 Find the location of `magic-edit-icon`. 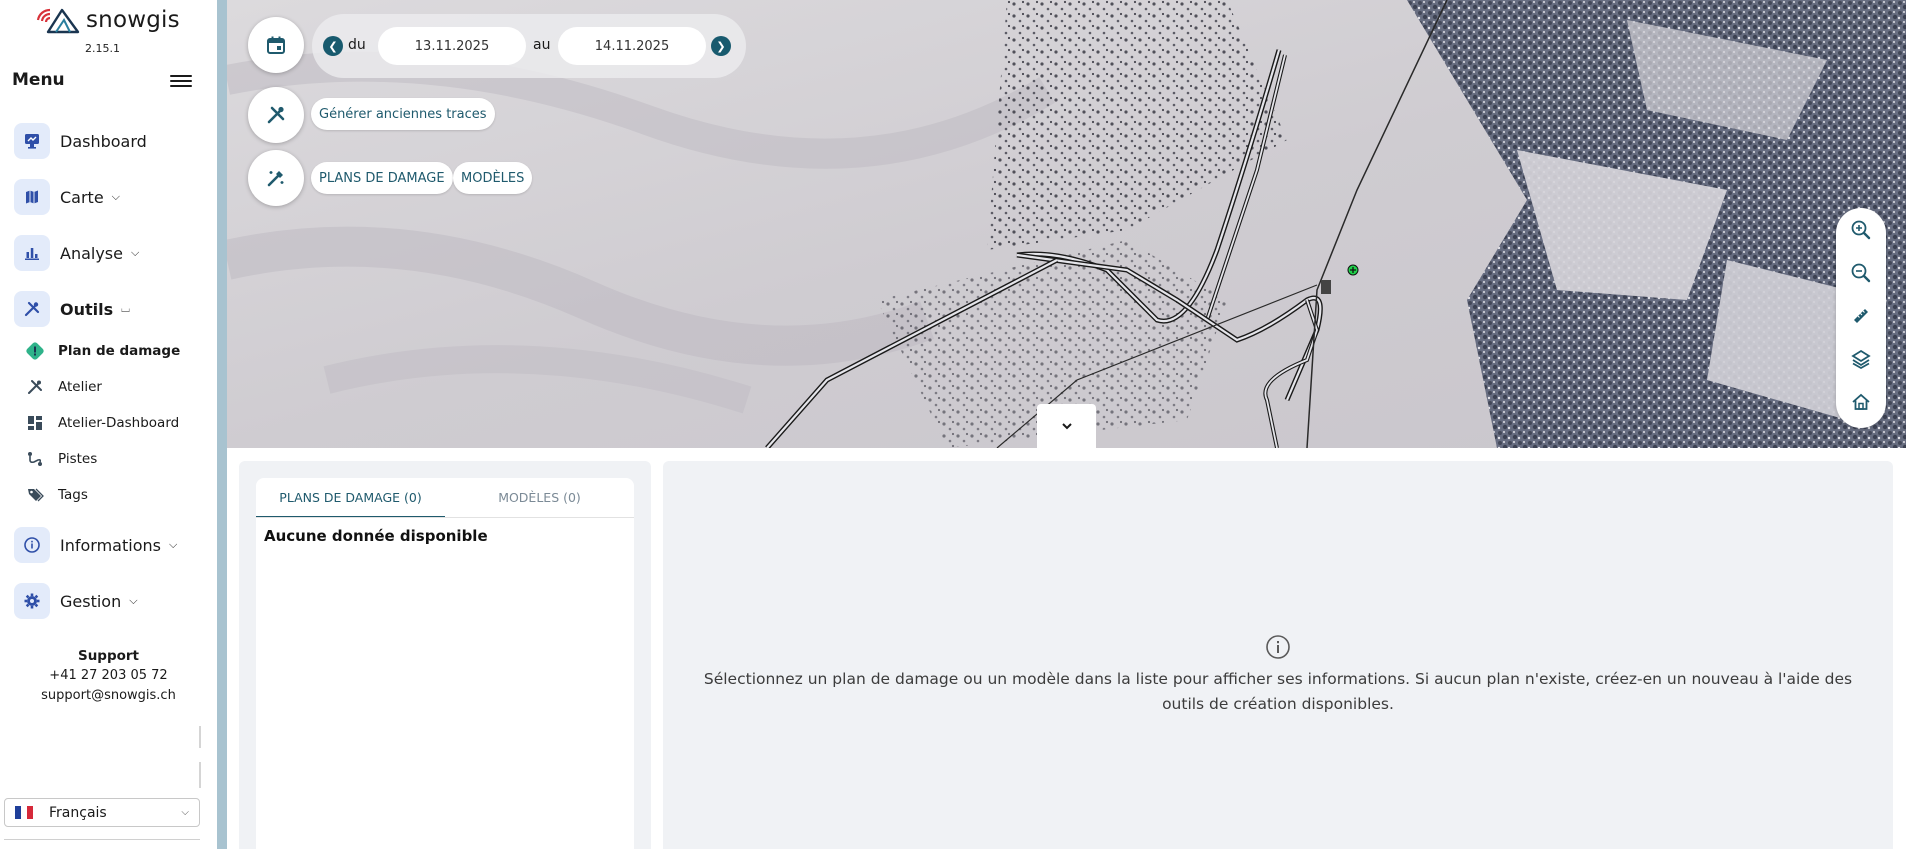

magic-edit-icon is located at coordinates (275, 179).